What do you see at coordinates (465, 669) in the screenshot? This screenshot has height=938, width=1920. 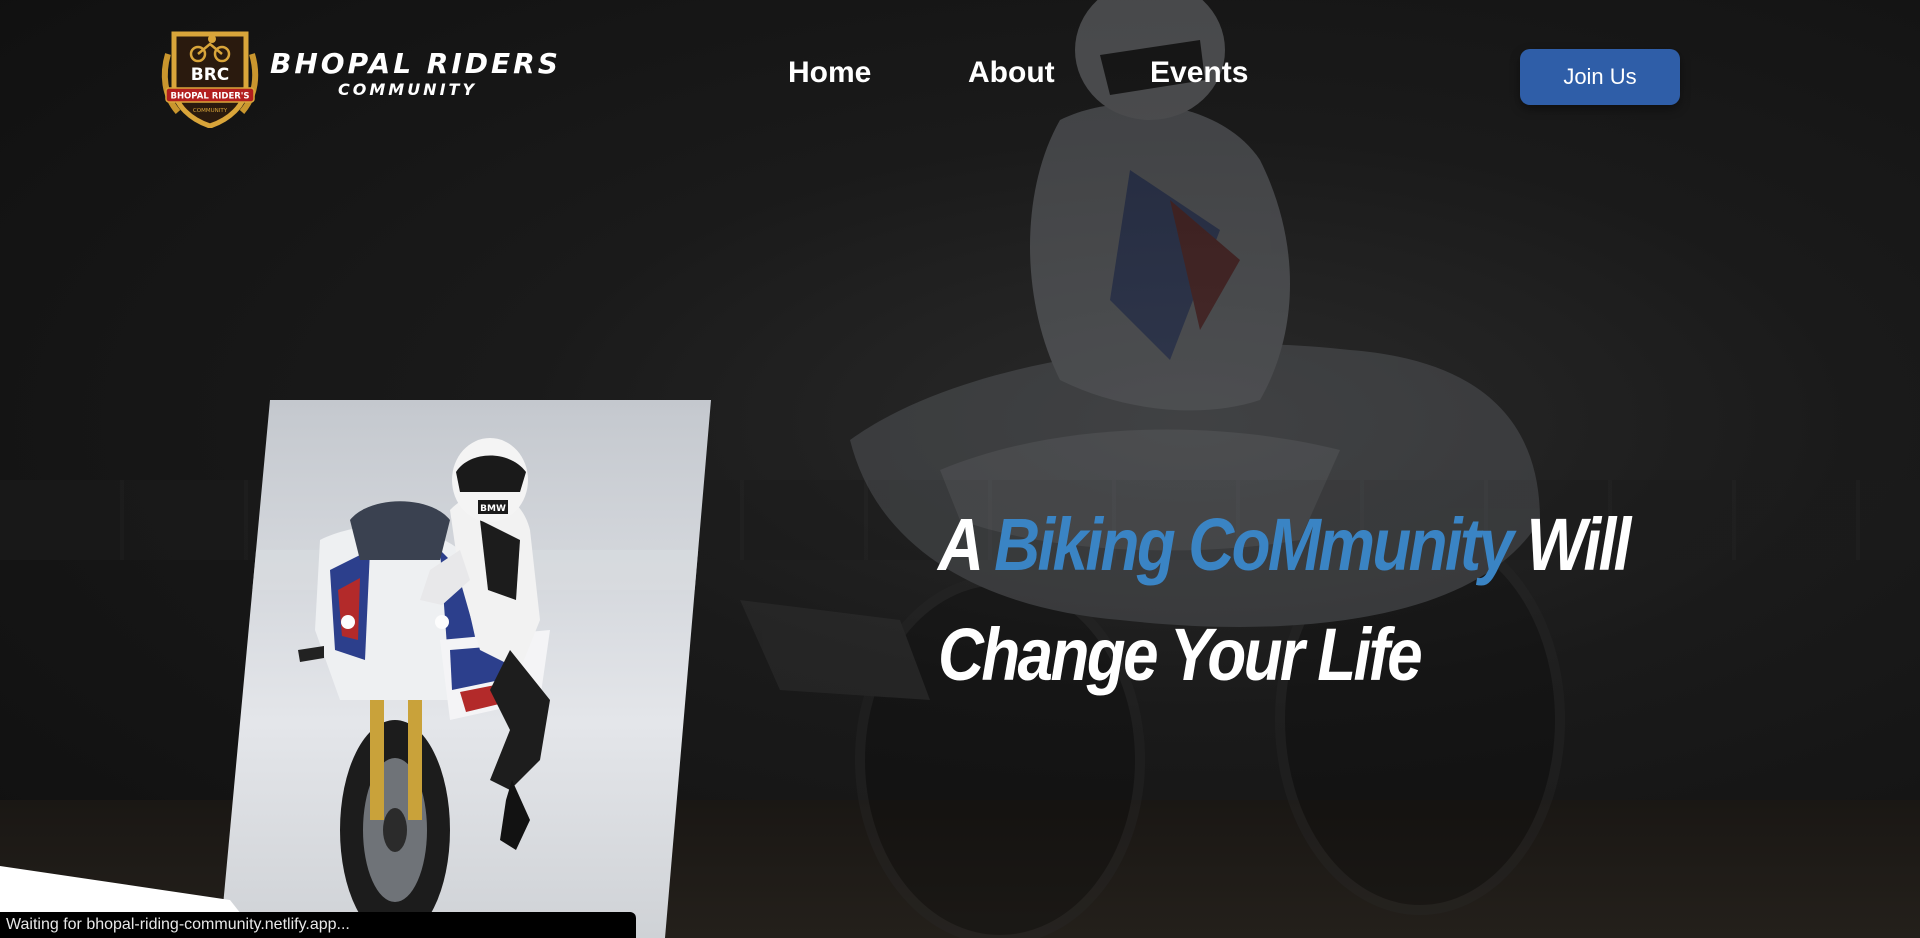 I see `hero-rider-image: BMW` at bounding box center [465, 669].